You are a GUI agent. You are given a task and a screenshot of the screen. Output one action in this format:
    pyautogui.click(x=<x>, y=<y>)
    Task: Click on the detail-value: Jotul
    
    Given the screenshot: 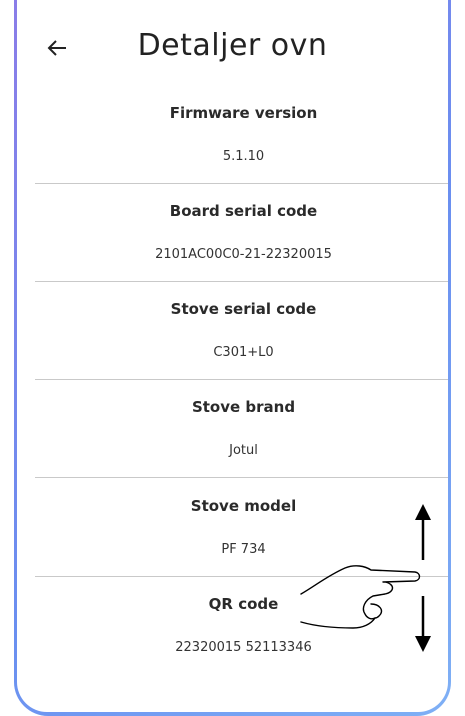 What is the action you would take?
    pyautogui.click(x=243, y=450)
    